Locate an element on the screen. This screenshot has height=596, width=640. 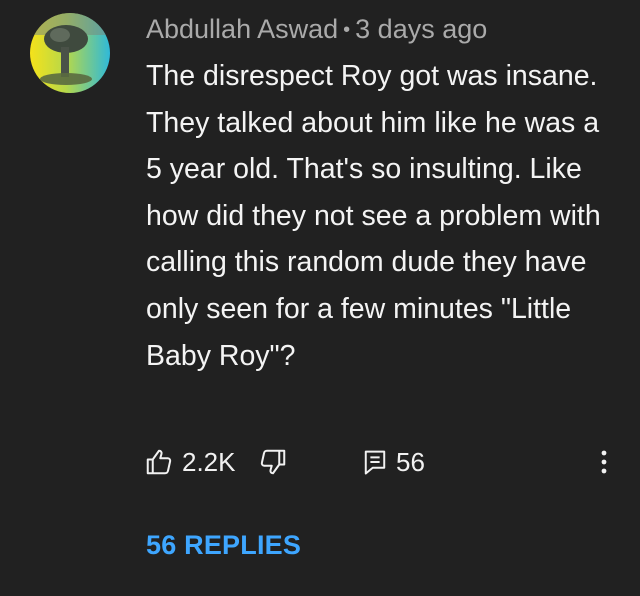
more-options-button is located at coordinates (604, 462).